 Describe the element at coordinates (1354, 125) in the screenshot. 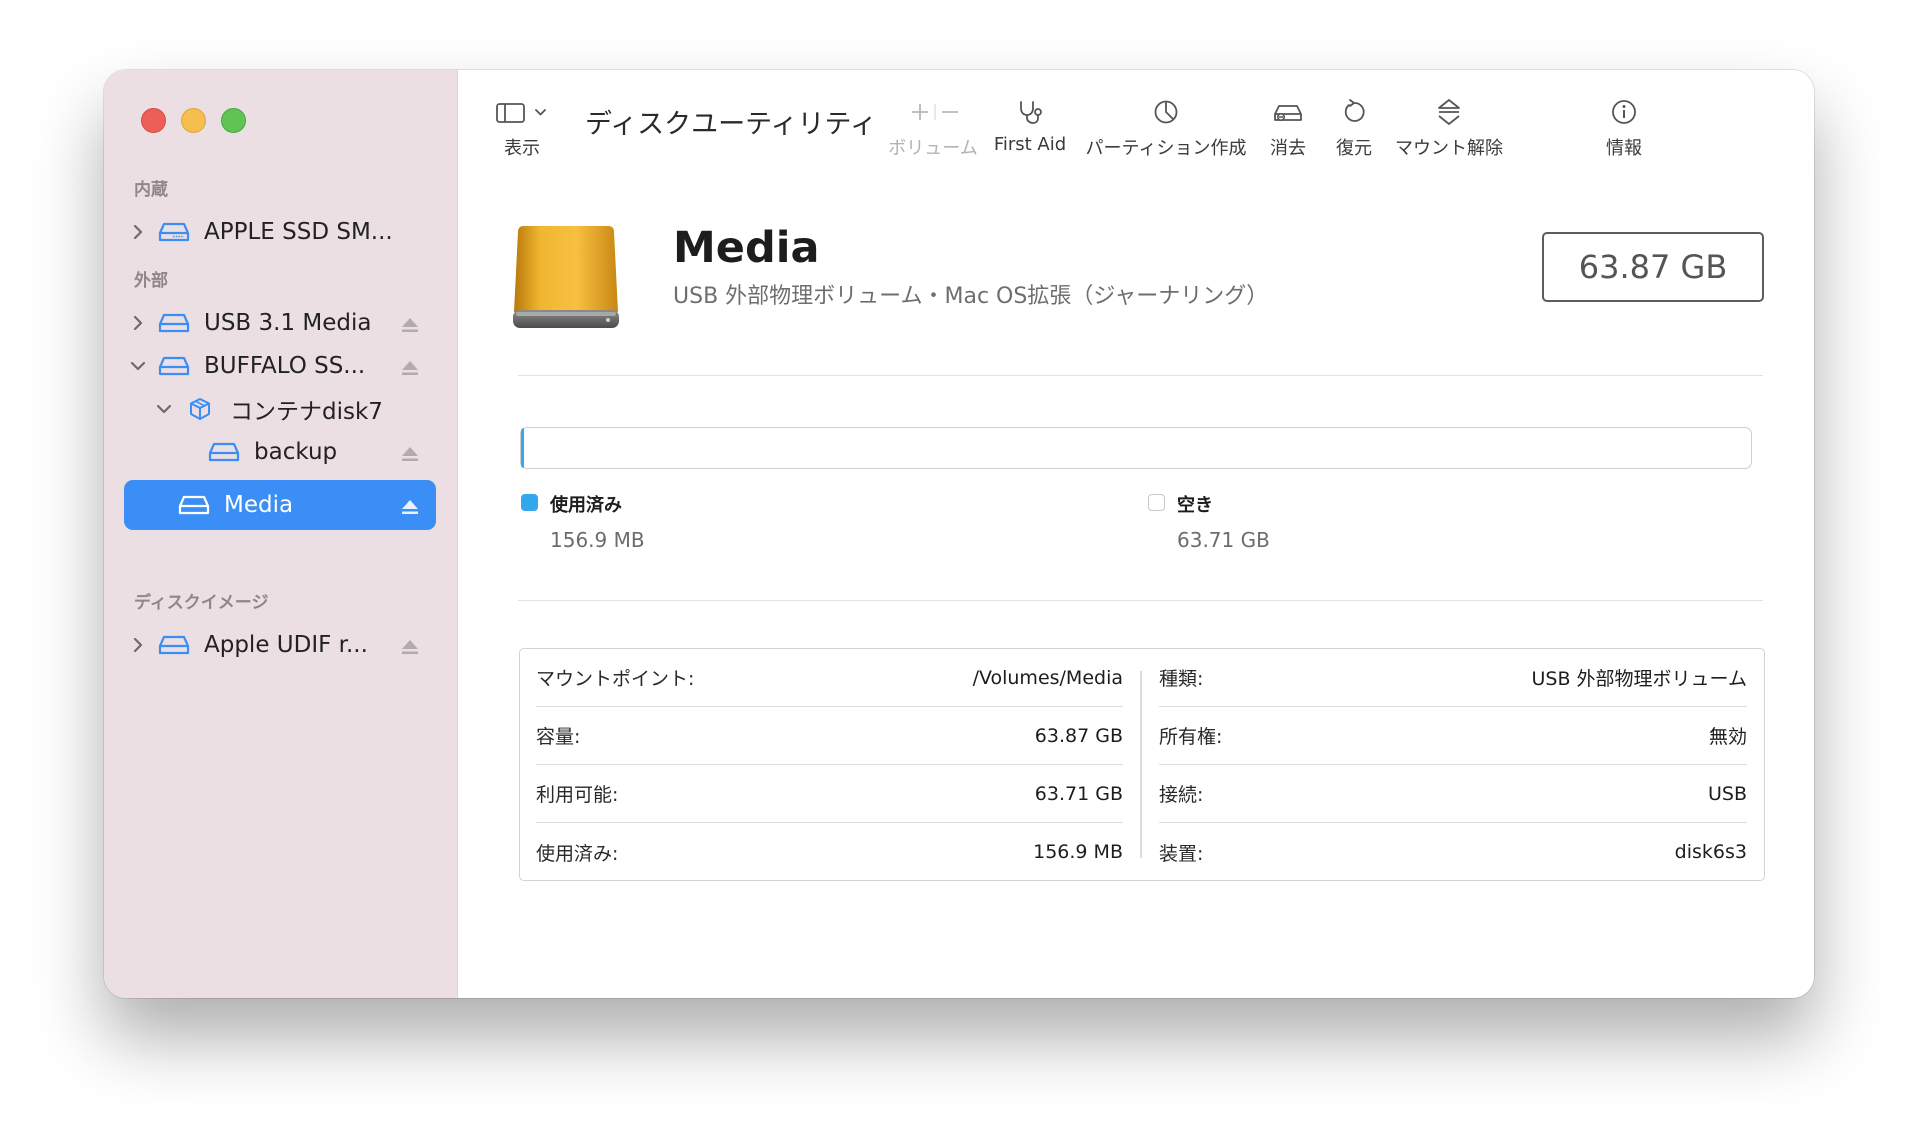

I see `restore-button: 復元` at that location.